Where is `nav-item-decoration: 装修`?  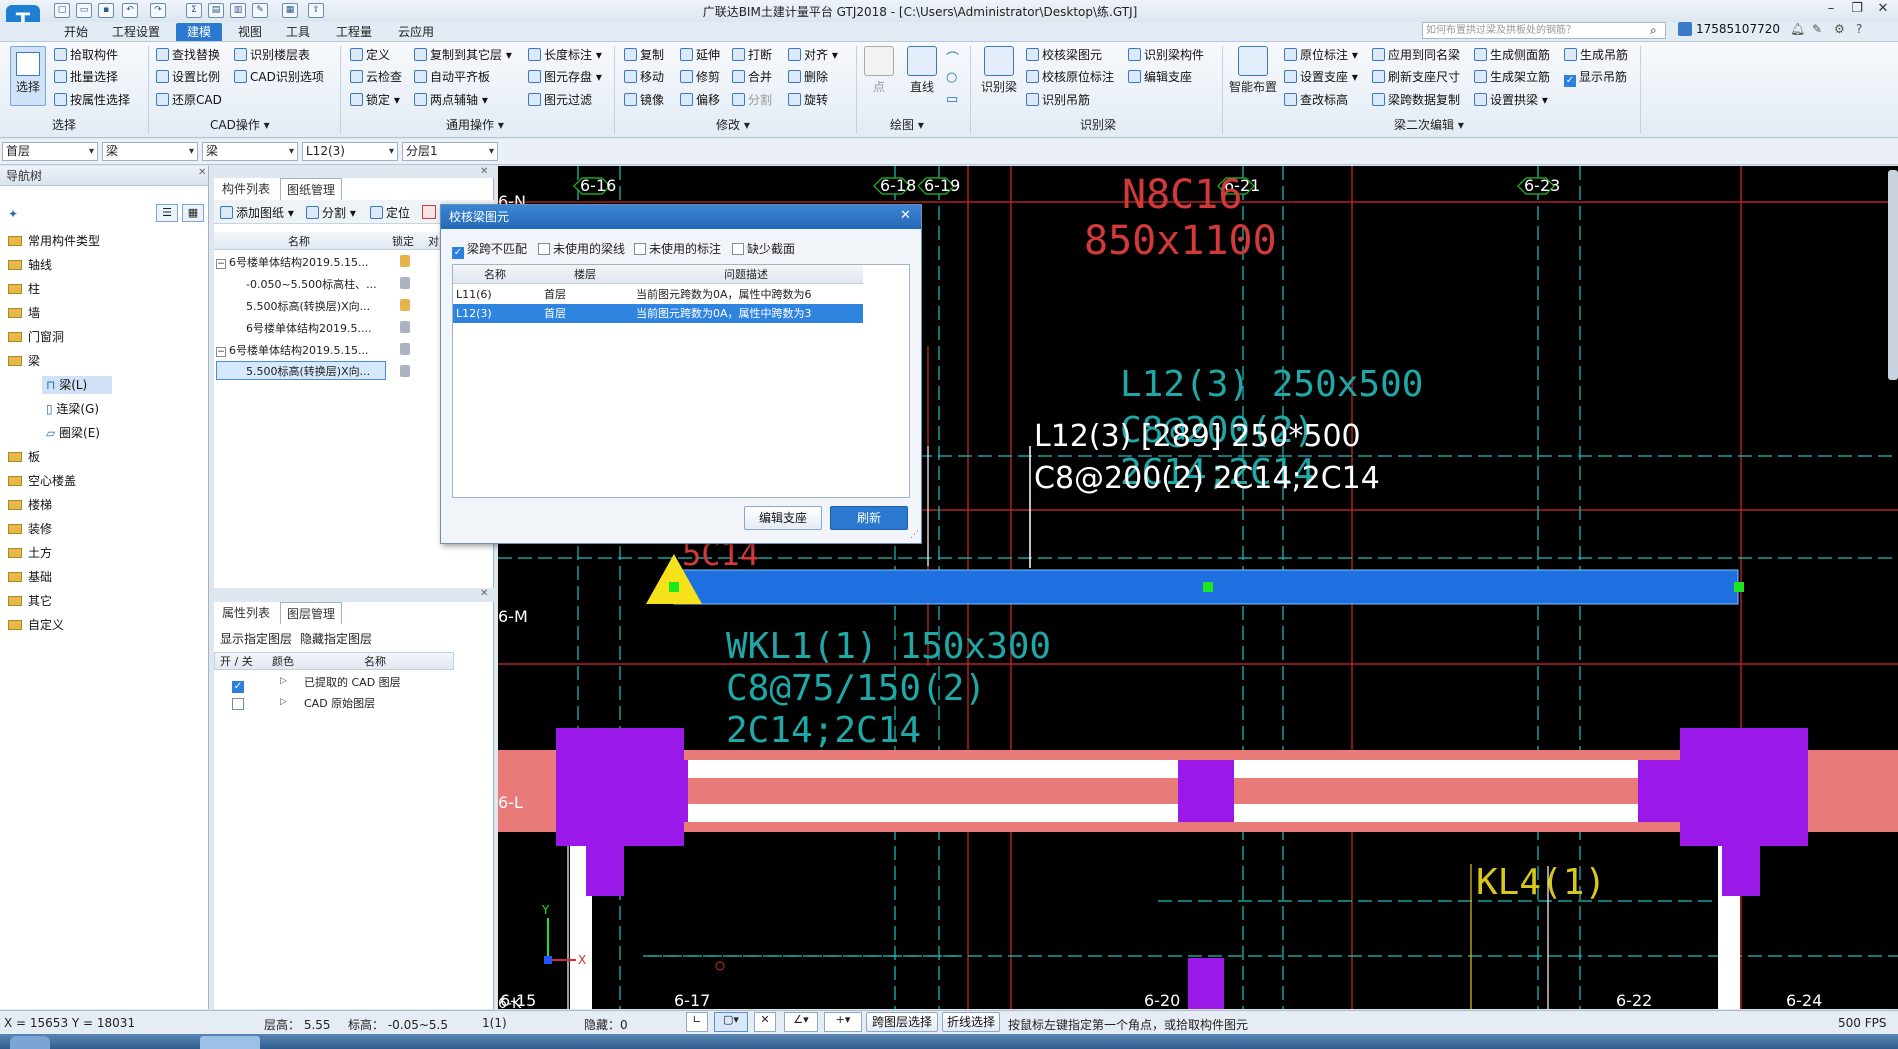
nav-item-decoration: 装修 is located at coordinates (30, 529).